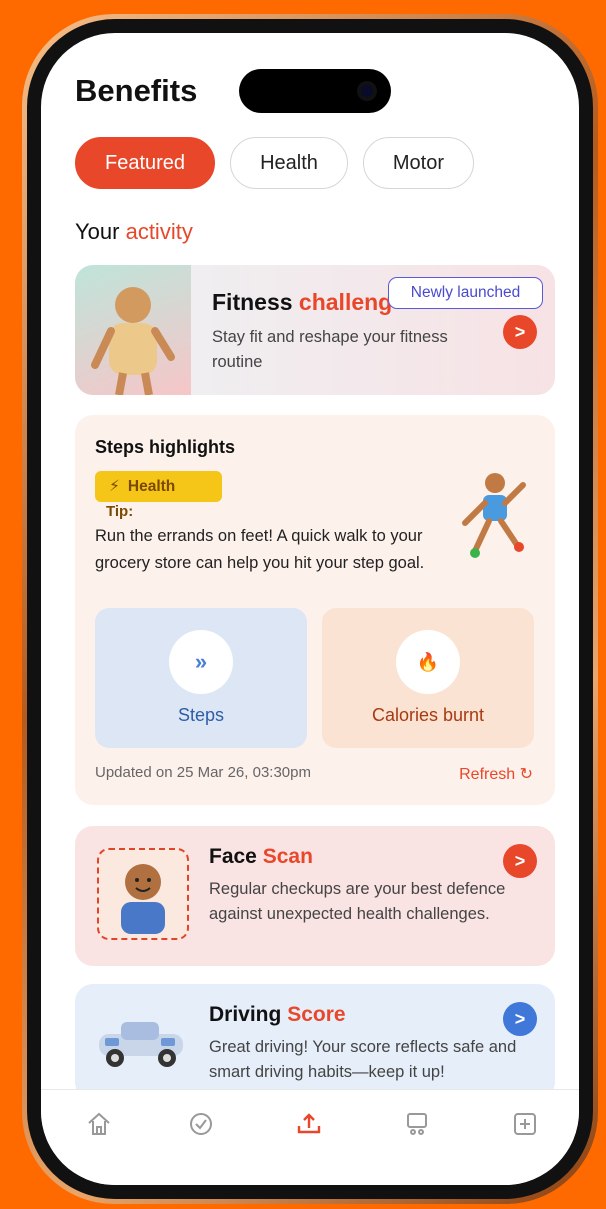 This screenshot has width=606, height=1209. I want to click on steps-stat-tile: » Steps, so click(201, 678).